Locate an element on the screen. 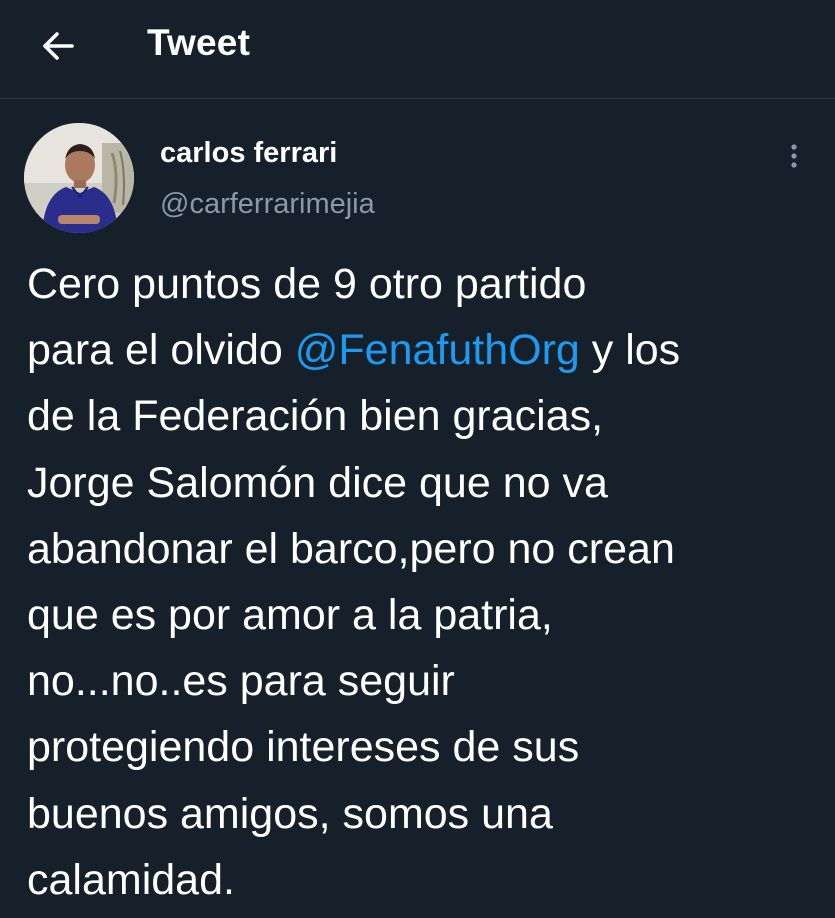  tweet-line: para el olvido @FenafuthOrg y los is located at coordinates (422, 350).